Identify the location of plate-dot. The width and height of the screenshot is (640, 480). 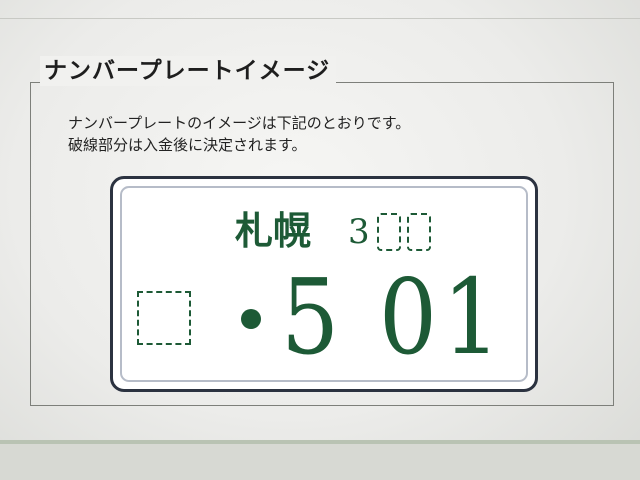
(251, 319).